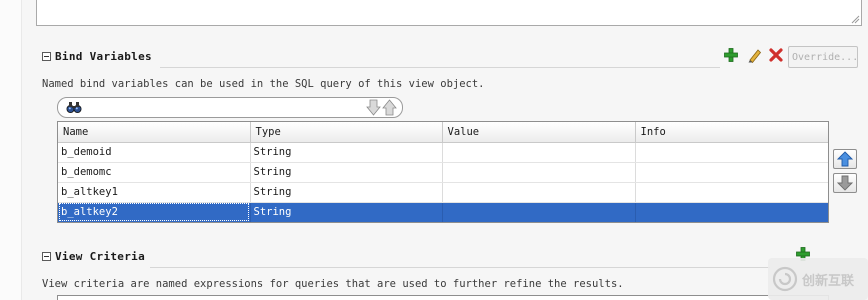 The height and width of the screenshot is (300, 868). I want to click on sort-controls, so click(381, 107).